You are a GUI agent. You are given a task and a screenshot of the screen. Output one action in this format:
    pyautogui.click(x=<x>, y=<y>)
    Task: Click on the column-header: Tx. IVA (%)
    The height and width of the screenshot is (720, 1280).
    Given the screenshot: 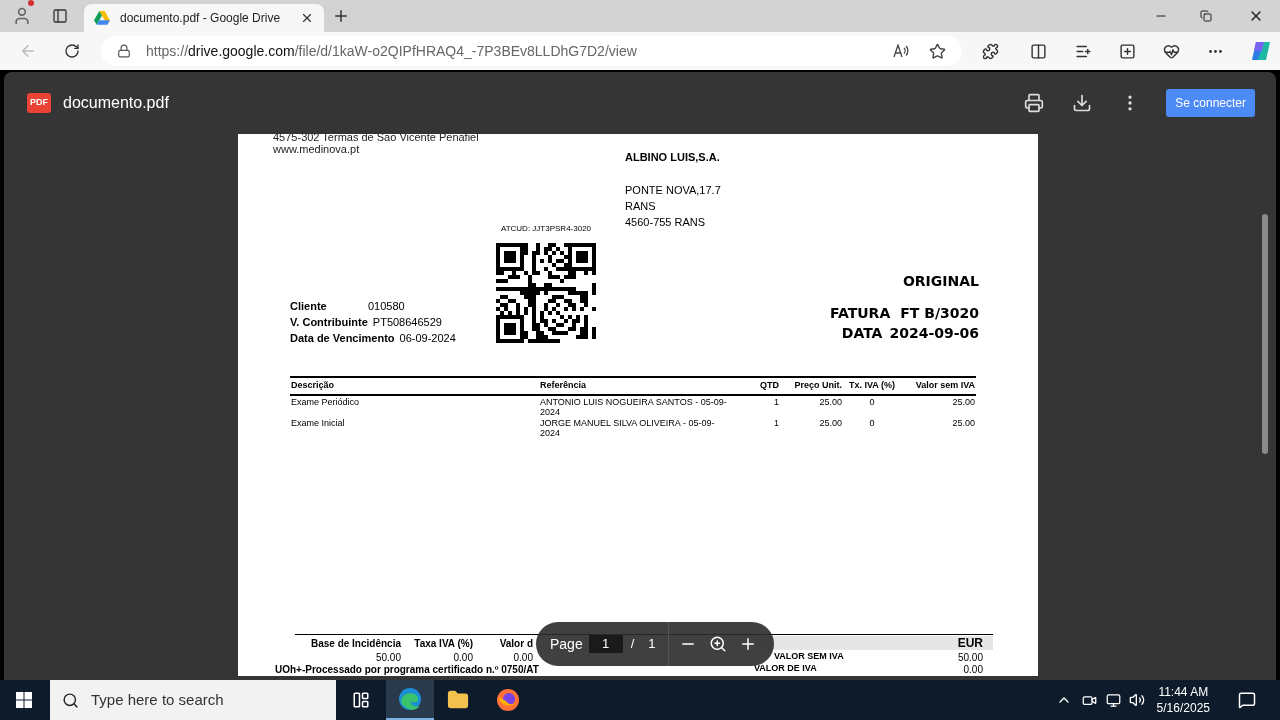 What is the action you would take?
    pyautogui.click(x=872, y=385)
    